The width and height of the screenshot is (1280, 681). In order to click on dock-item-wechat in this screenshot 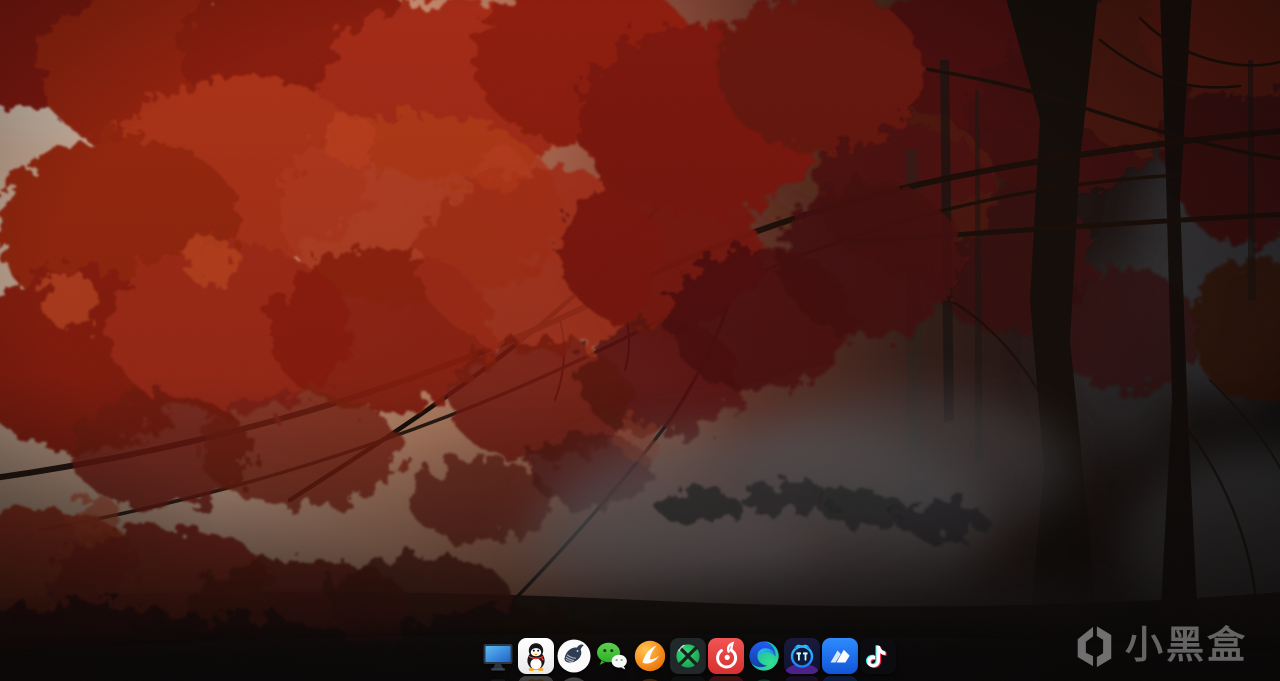, I will do `click(612, 656)`.